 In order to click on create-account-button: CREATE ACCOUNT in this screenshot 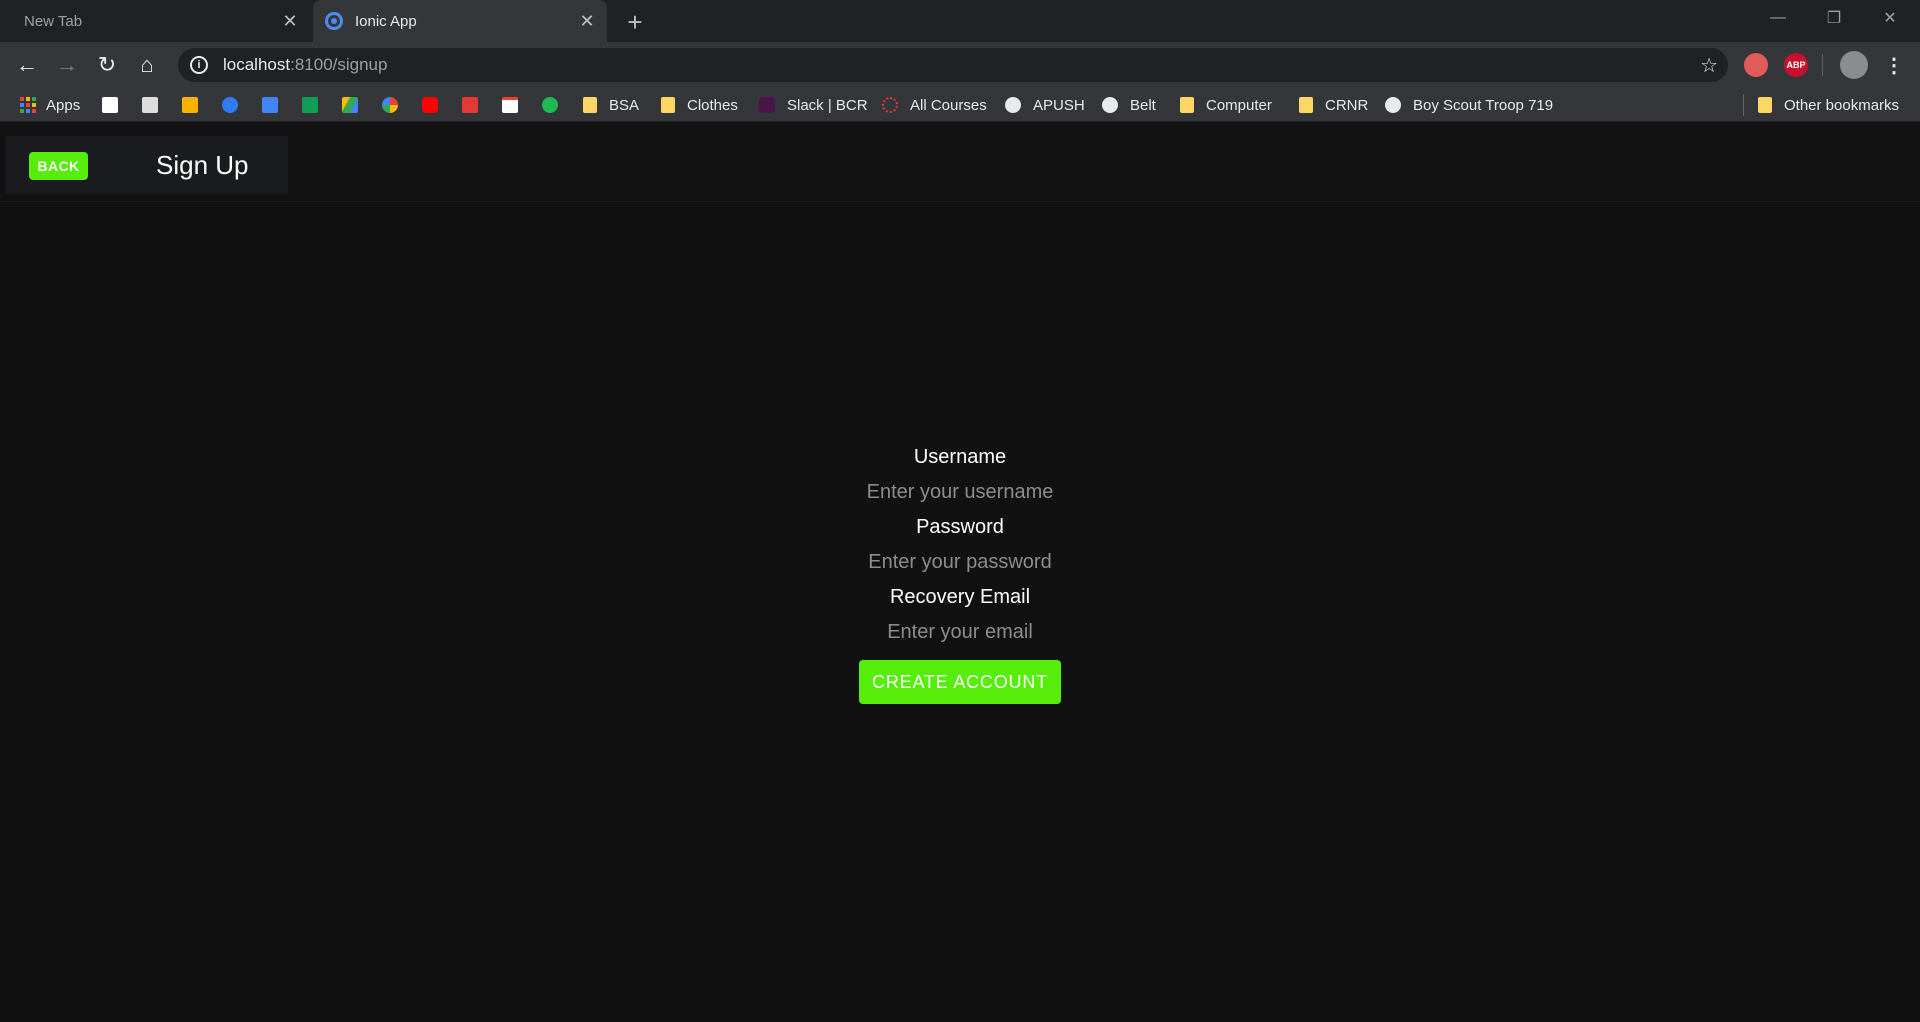, I will do `click(960, 682)`.